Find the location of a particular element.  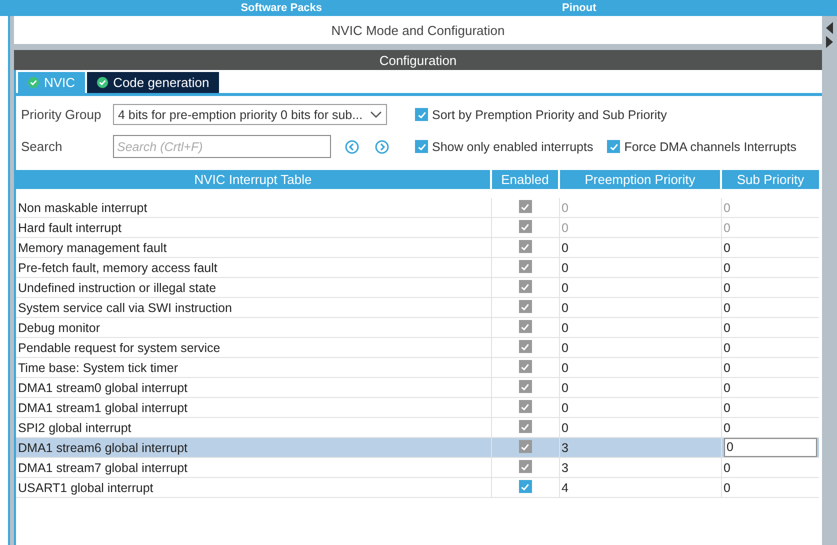

column-header: Enabled is located at coordinates (525, 179).